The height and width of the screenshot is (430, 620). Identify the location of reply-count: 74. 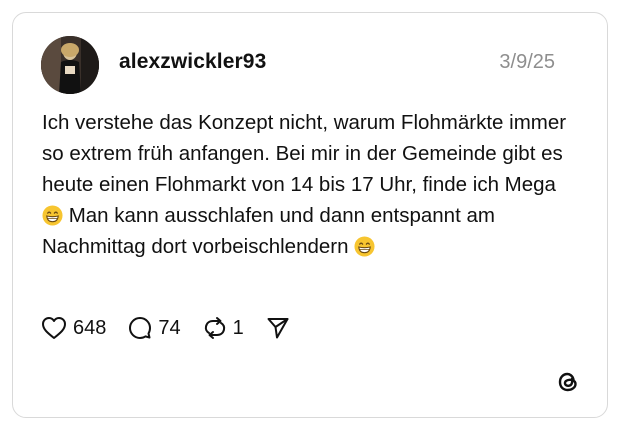
(169, 327).